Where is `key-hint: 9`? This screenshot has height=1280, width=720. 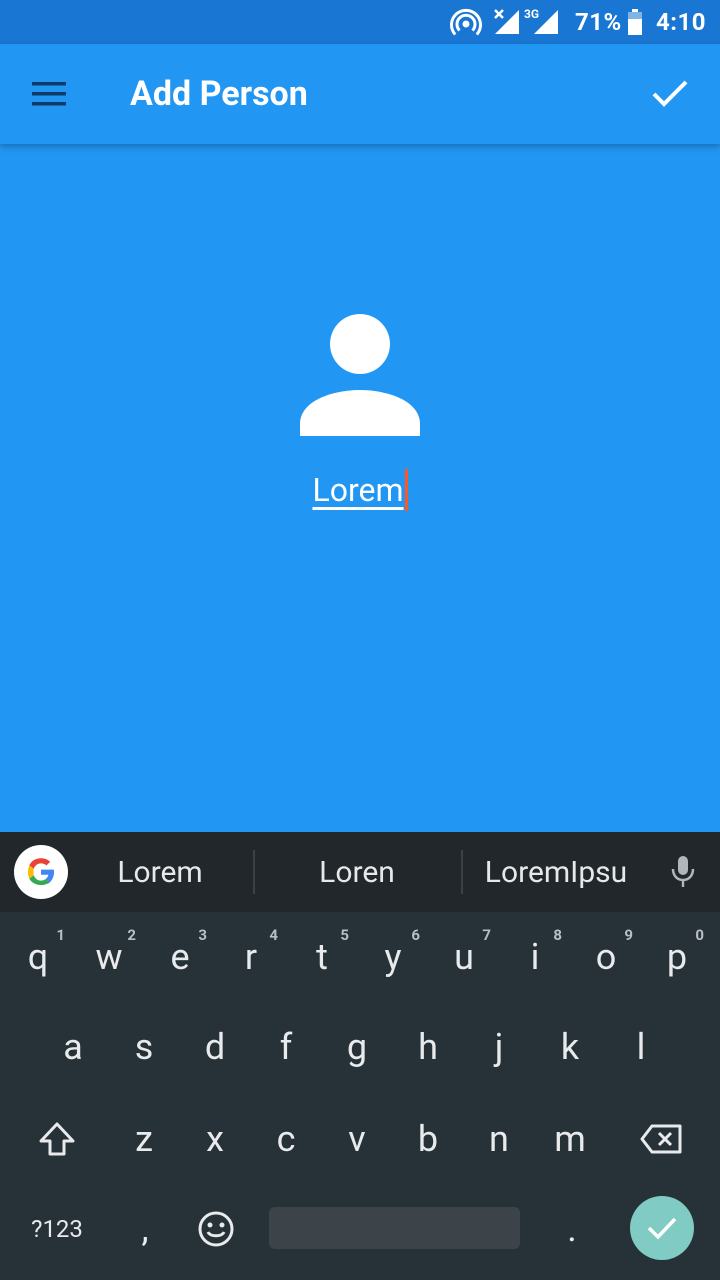 key-hint: 9 is located at coordinates (628, 935).